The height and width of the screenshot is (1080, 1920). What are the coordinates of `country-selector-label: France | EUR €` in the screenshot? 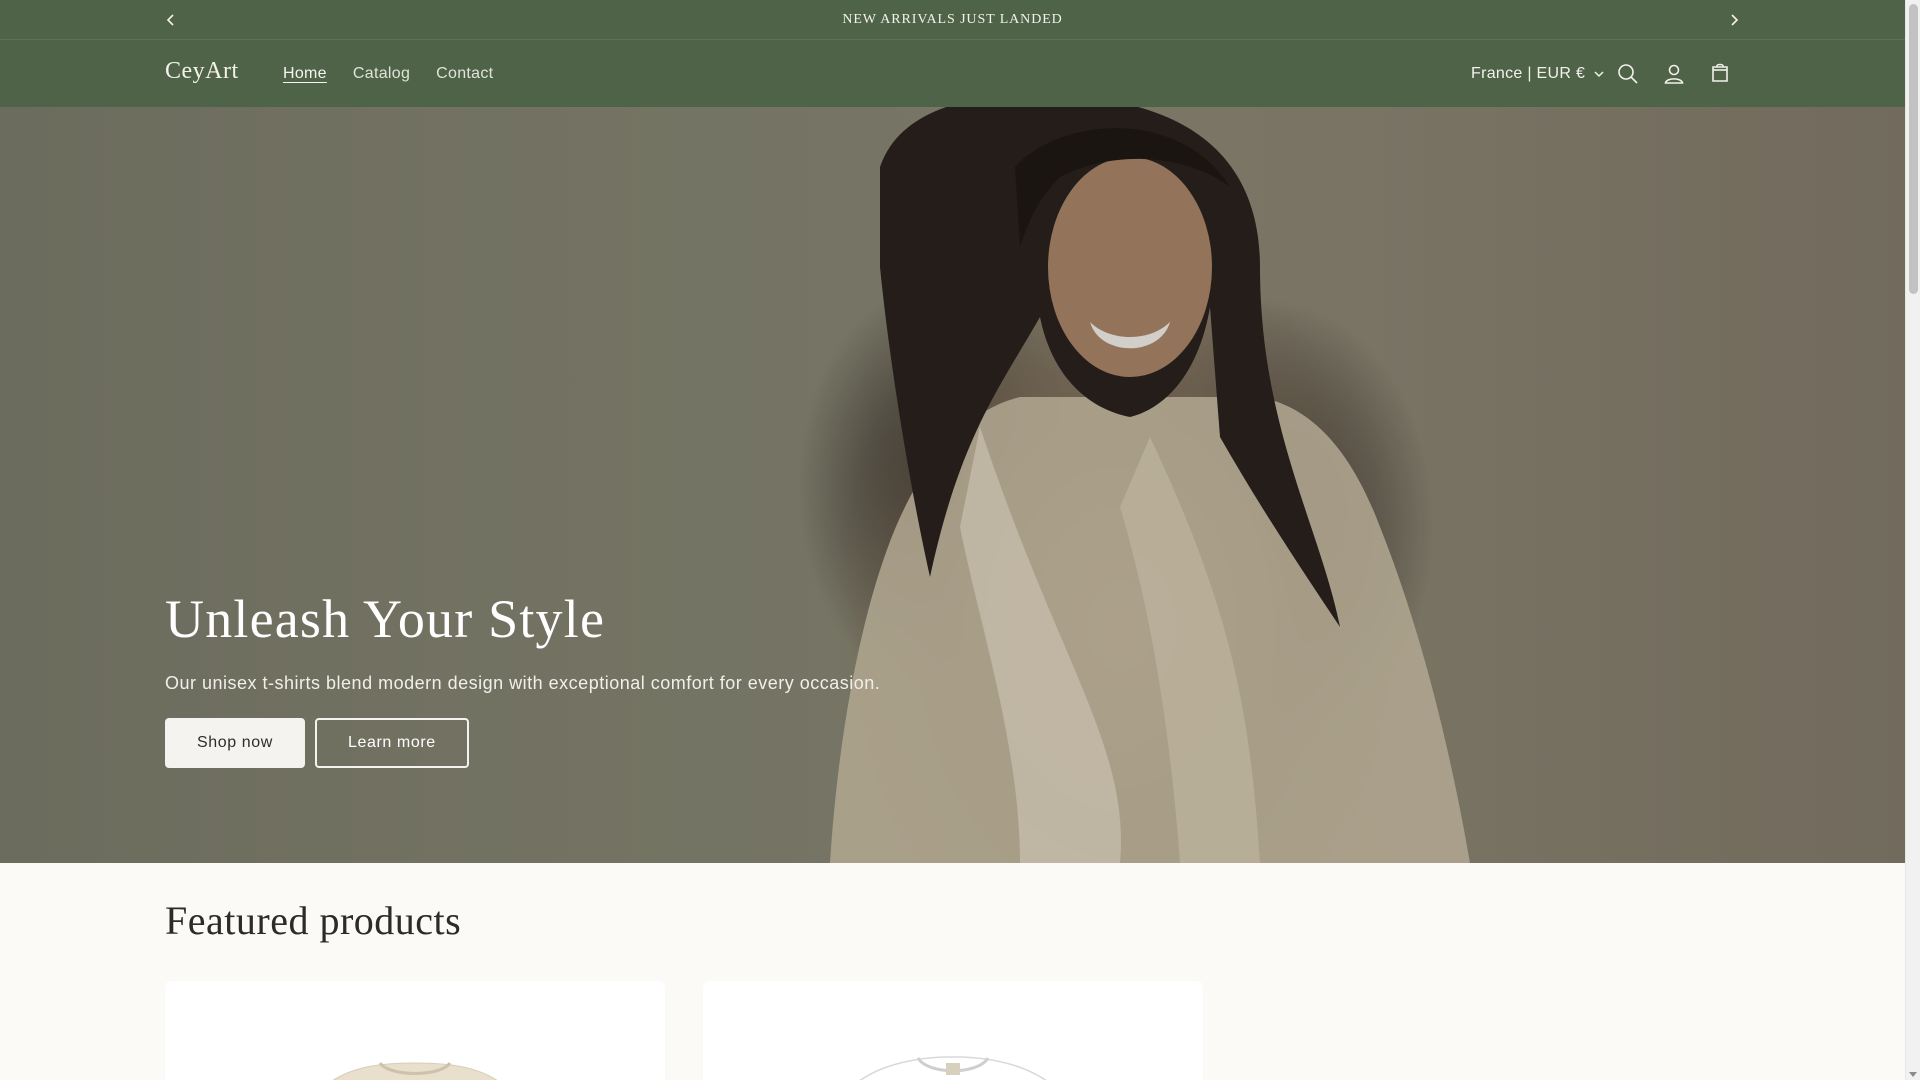 It's located at (1528, 73).